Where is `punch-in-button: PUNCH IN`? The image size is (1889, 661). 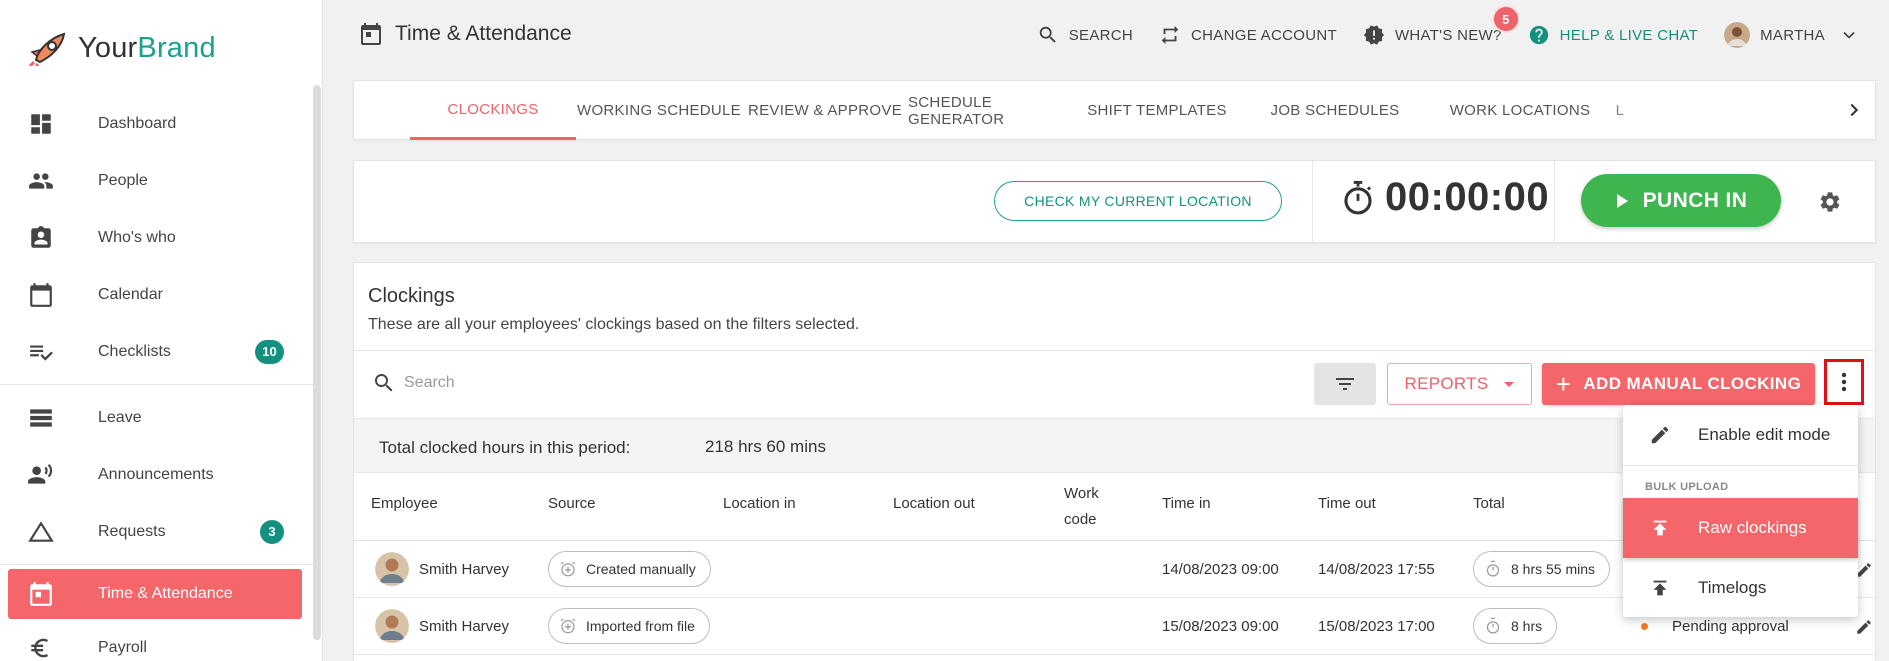
punch-in-button: PUNCH IN is located at coordinates (1681, 200).